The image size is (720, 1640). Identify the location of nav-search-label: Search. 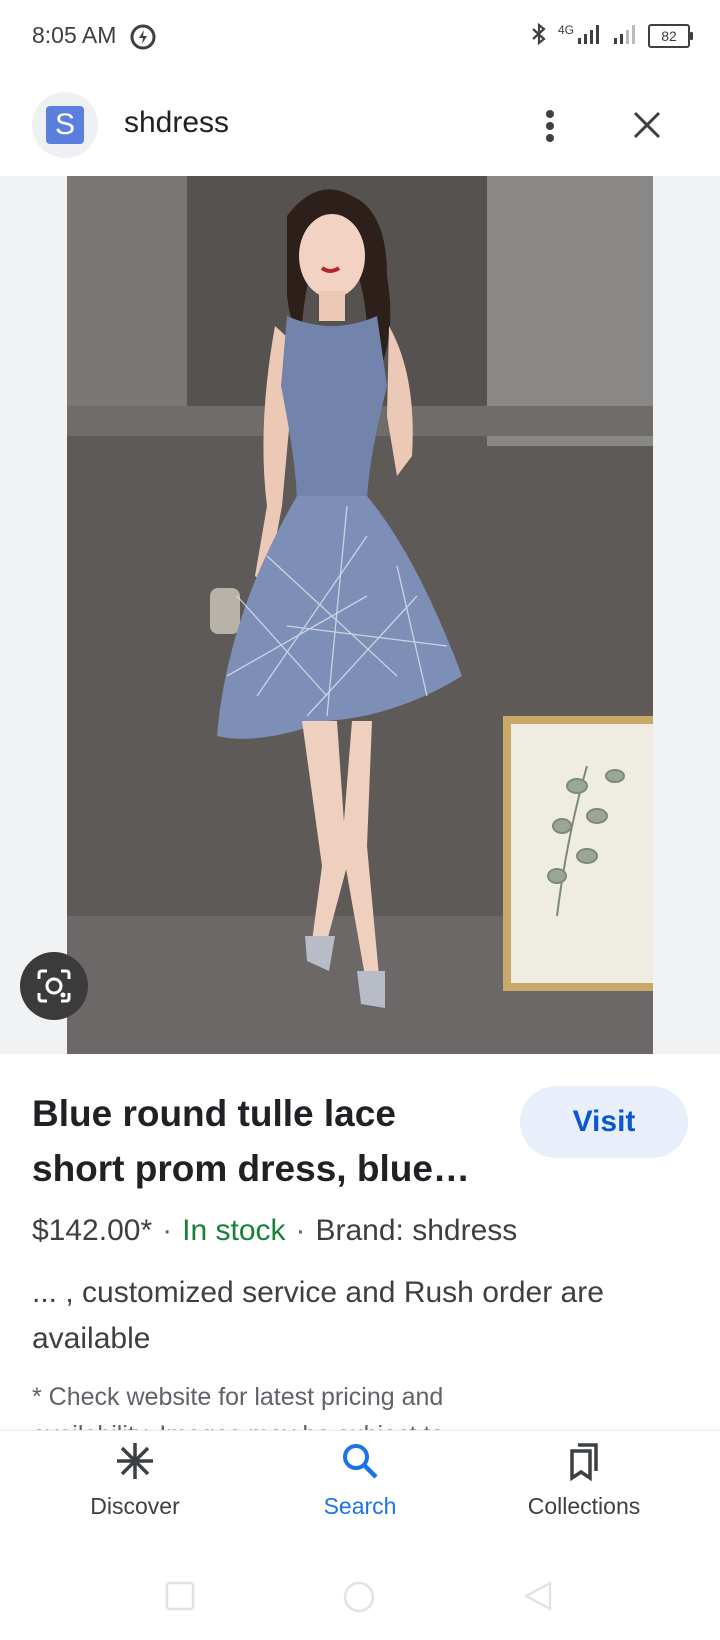
(360, 1506).